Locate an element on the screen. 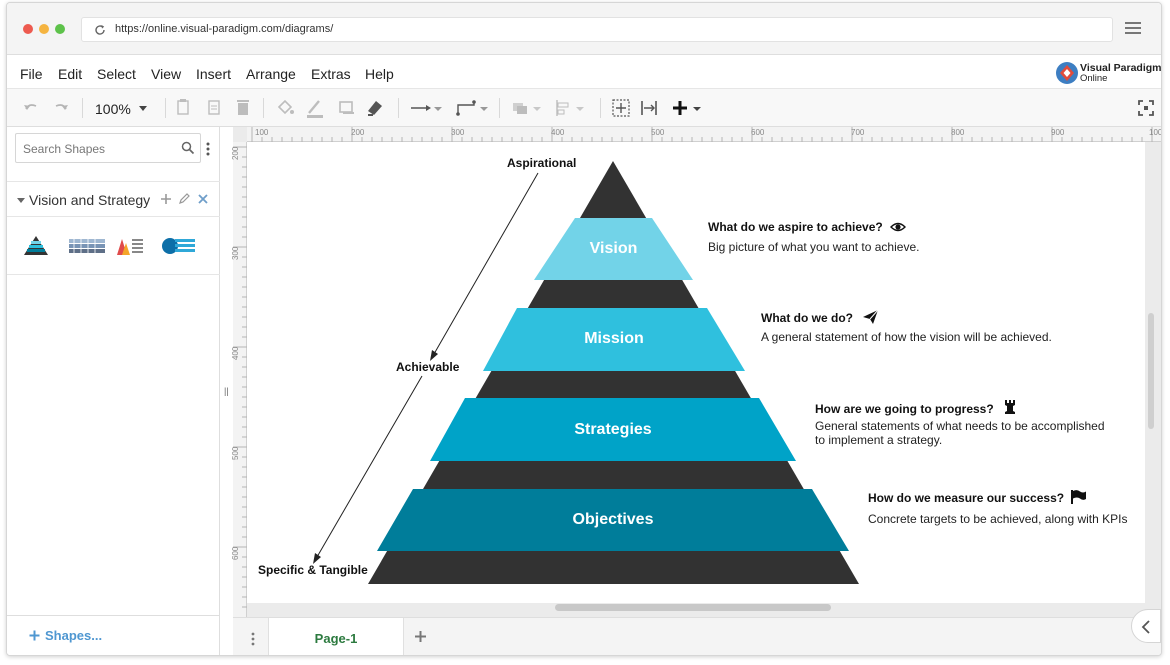 The image size is (1170, 665). fullscreen-icon is located at coordinates (1146, 108).